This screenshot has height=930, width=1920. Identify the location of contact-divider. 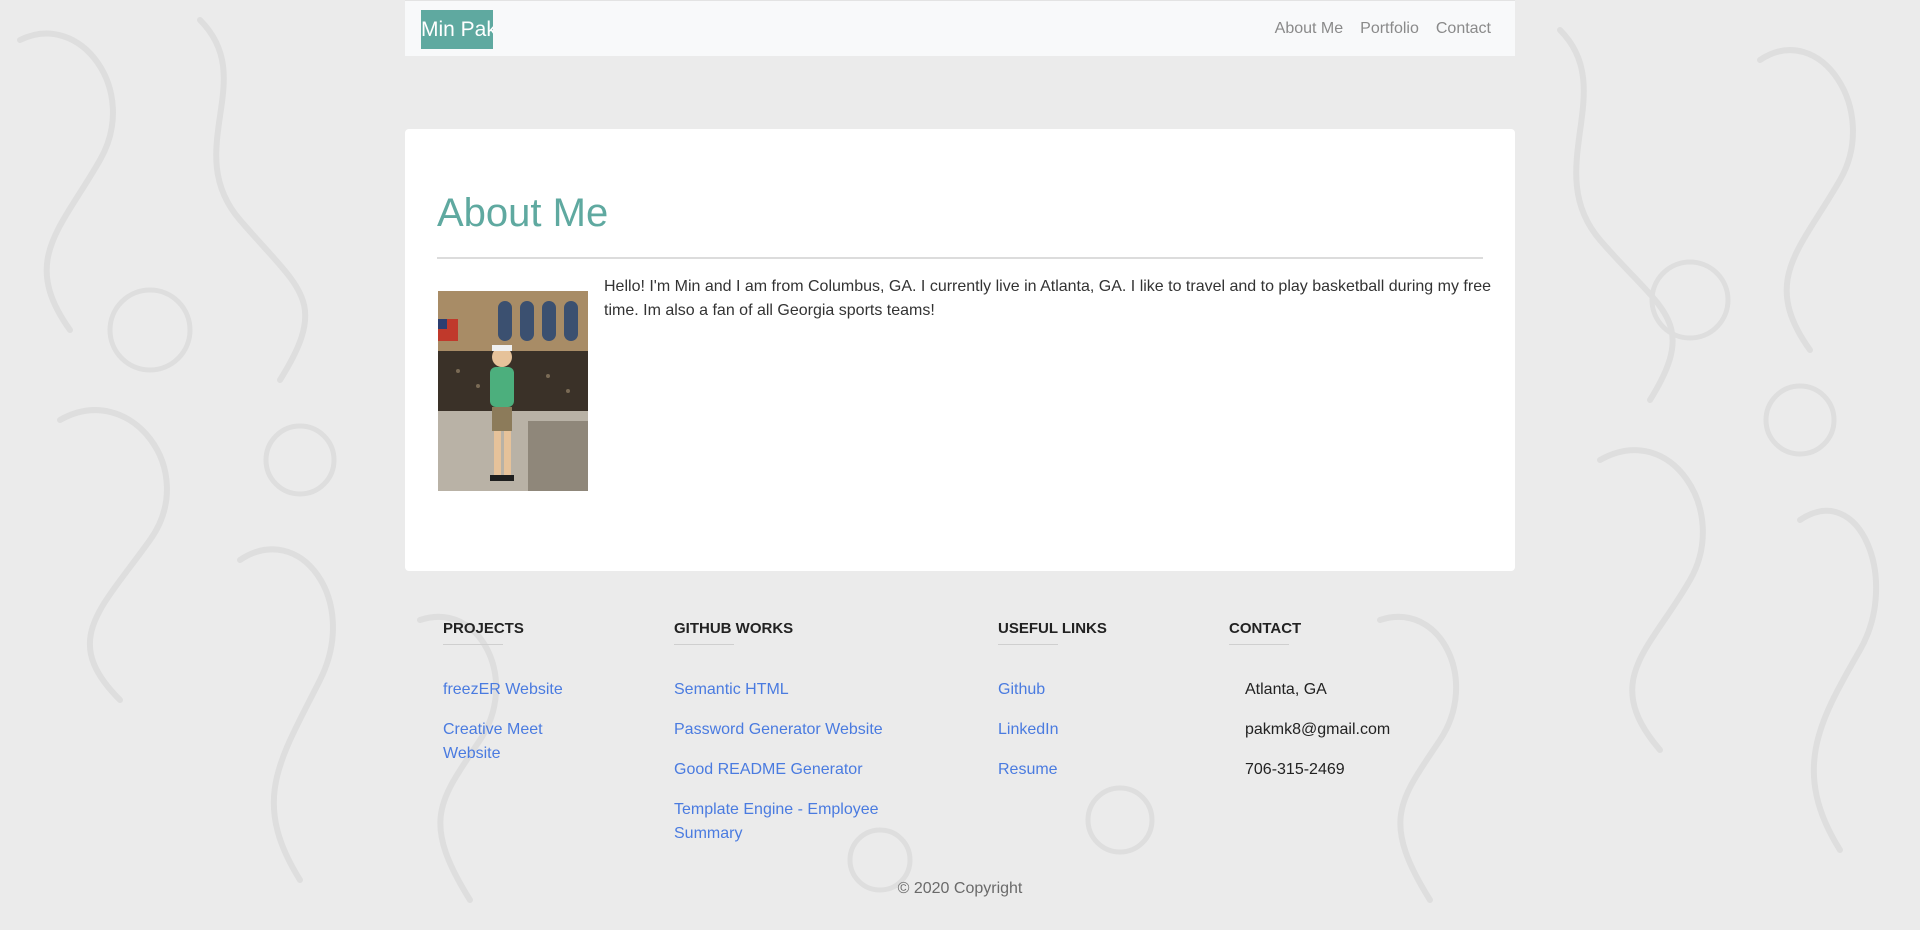
(1259, 644).